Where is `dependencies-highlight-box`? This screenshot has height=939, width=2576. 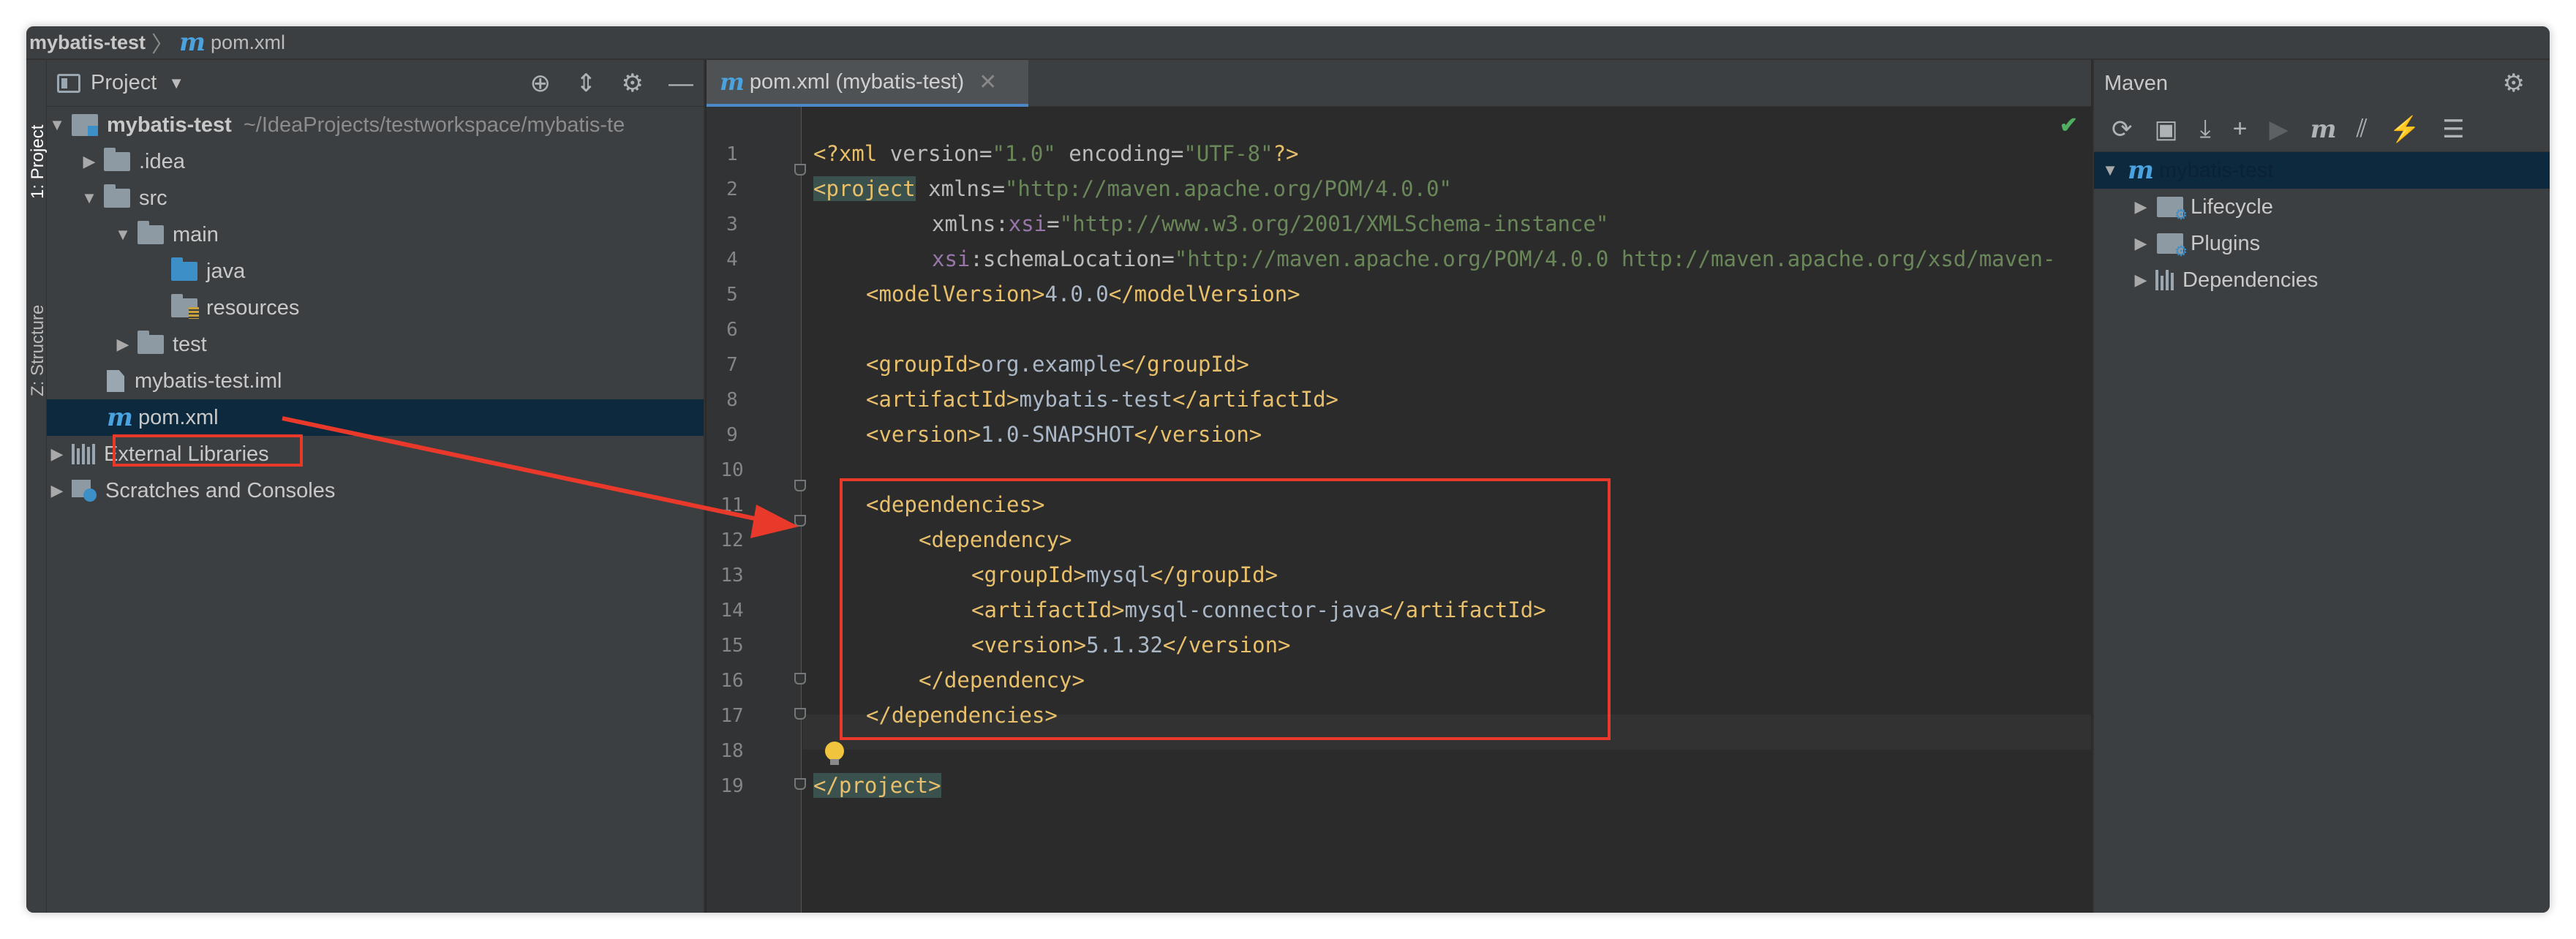
dependencies-highlight-box is located at coordinates (1225, 609).